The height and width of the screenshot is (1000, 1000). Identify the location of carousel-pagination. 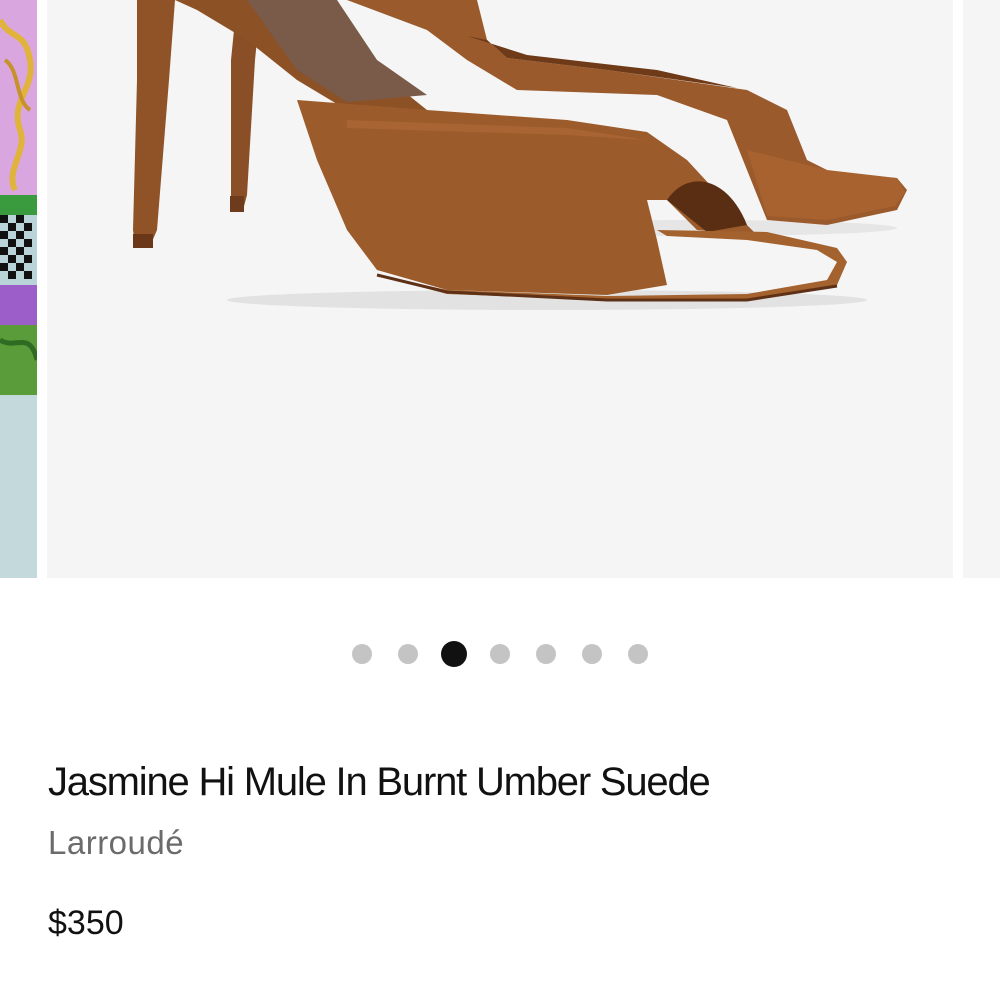
(500, 654).